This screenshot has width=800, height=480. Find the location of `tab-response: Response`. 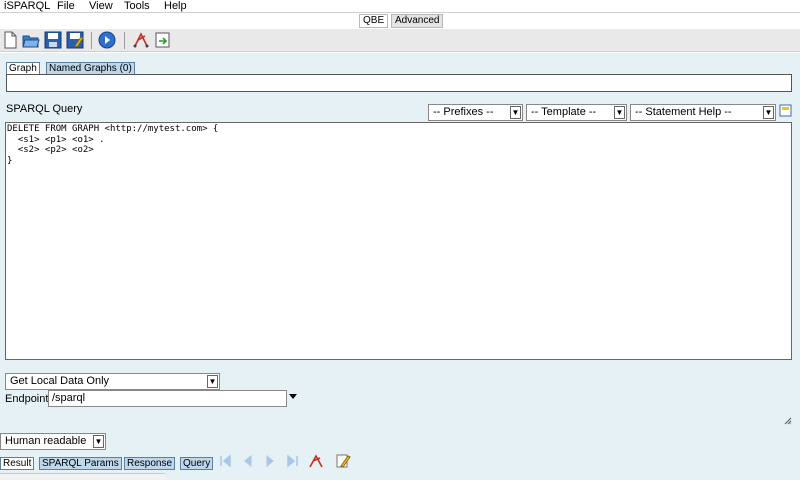

tab-response: Response is located at coordinates (150, 463).